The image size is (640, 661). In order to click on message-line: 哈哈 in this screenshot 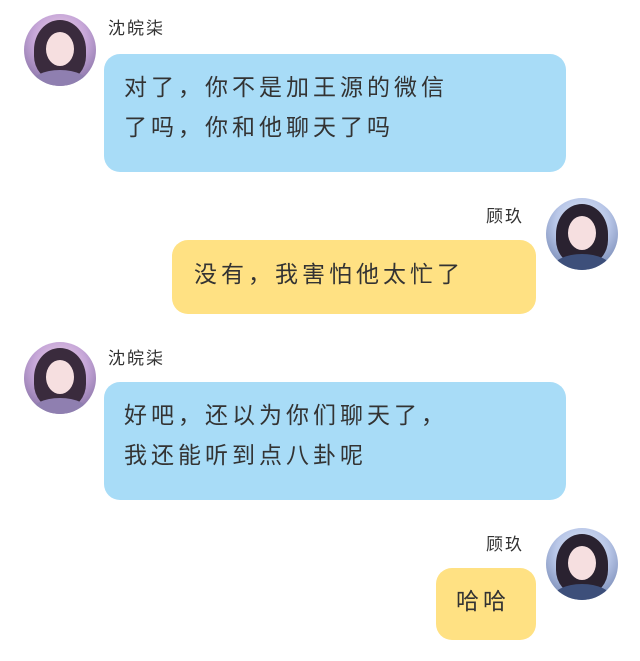, I will do `click(483, 602)`.